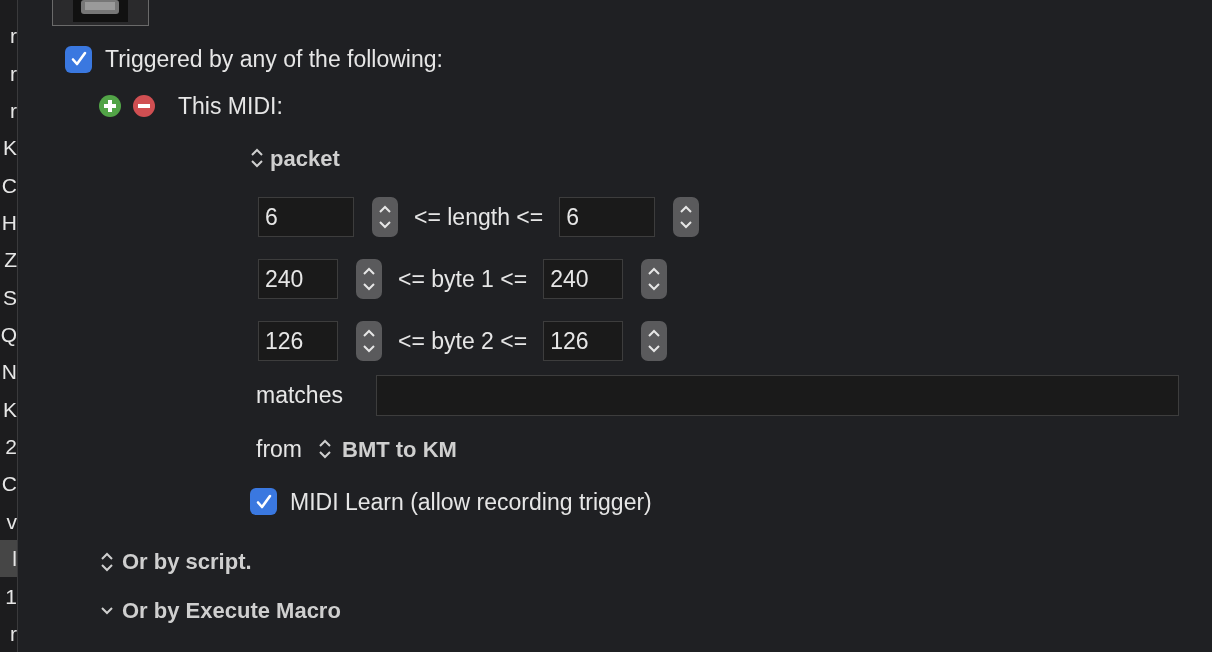  What do you see at coordinates (471, 502) in the screenshot?
I see `checkbox-label: MIDI Learn (allow recording trigger)` at bounding box center [471, 502].